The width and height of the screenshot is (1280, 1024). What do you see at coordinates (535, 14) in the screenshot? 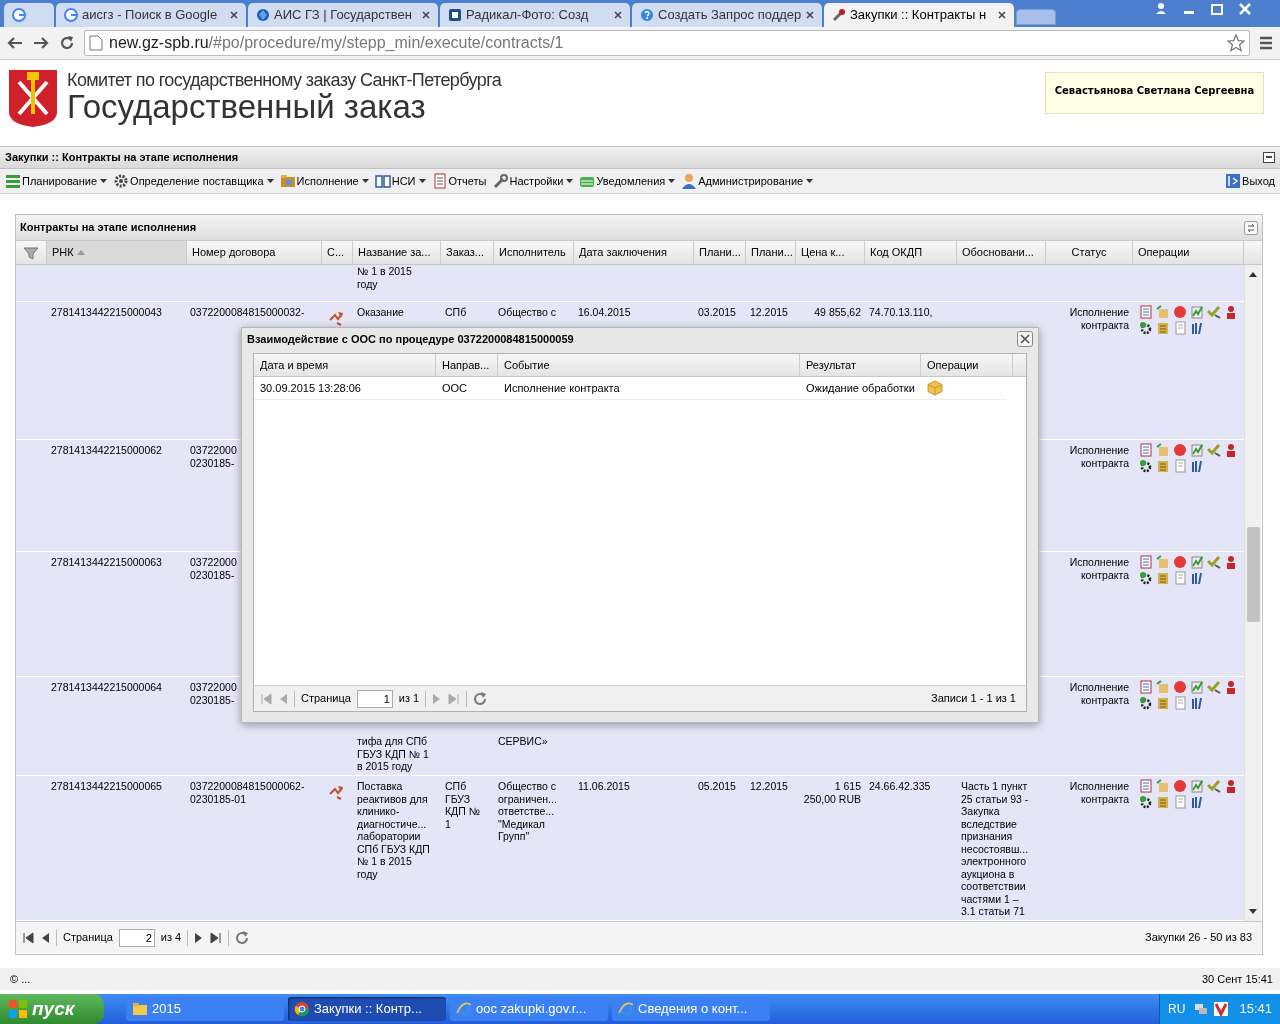
I see `browser-tab: Радикал-Фото: Созд` at bounding box center [535, 14].